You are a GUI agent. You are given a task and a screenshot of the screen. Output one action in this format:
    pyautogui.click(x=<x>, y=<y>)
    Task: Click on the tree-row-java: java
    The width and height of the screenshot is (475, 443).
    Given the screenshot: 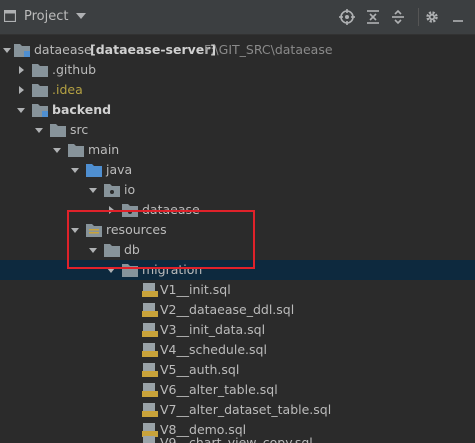 What is the action you would take?
    pyautogui.click(x=237, y=170)
    